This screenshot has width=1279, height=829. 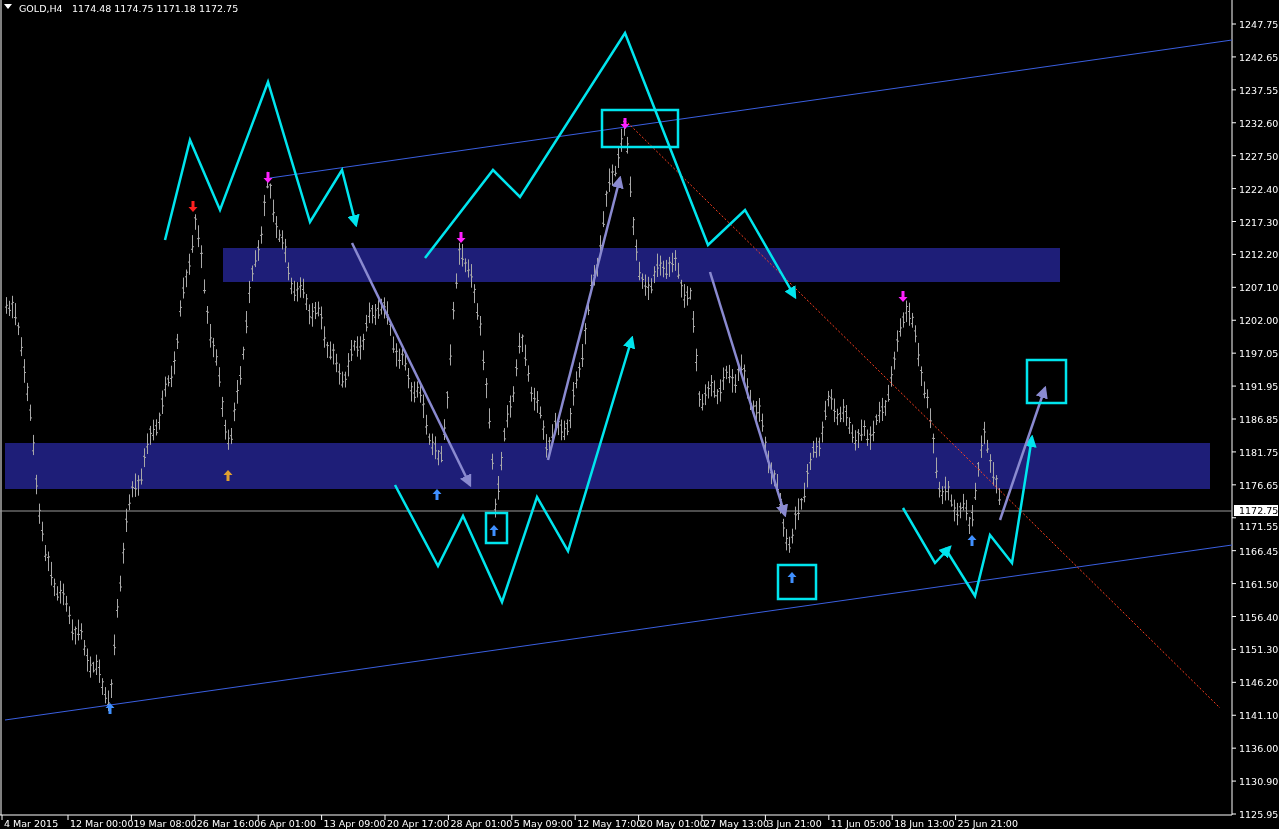 I want to click on price-label: 1247.75, so click(x=1259, y=24).